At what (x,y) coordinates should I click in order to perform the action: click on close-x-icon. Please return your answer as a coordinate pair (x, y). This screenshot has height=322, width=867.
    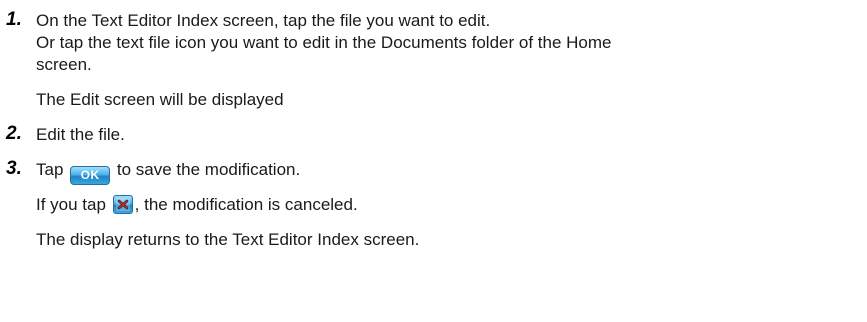
    Looking at the image, I should click on (122, 204).